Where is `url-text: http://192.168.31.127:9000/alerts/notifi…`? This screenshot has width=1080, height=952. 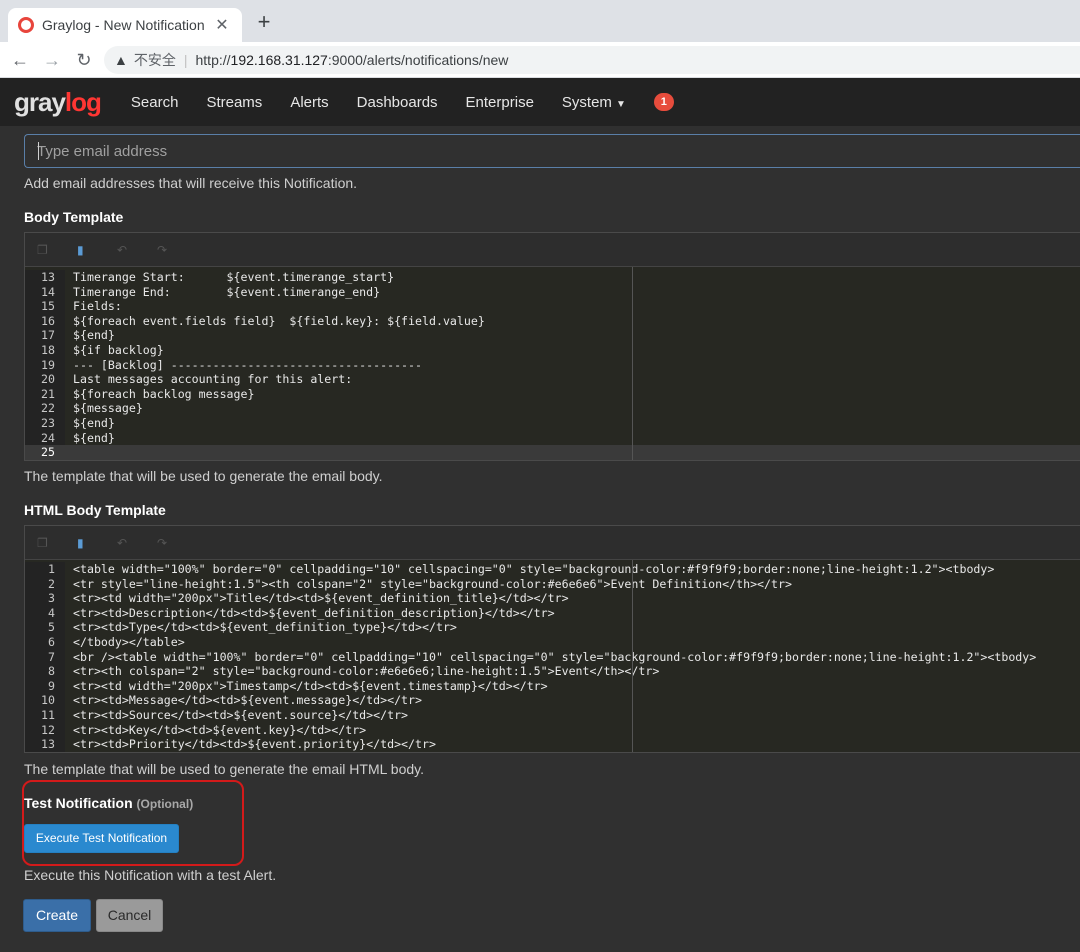
url-text: http://192.168.31.127:9000/alerts/notifi… is located at coordinates (352, 60).